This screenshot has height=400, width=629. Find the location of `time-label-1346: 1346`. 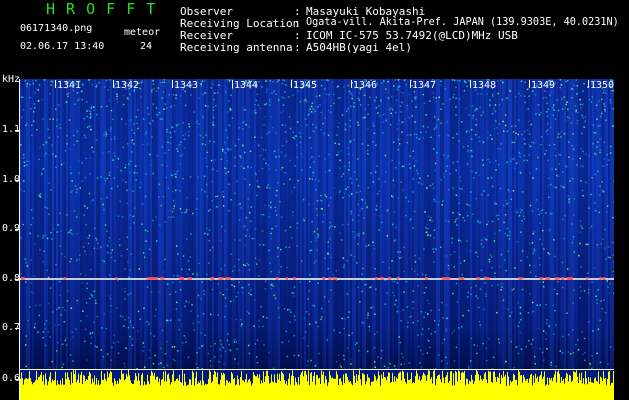

time-label-1346: 1346 is located at coordinates (365, 85).